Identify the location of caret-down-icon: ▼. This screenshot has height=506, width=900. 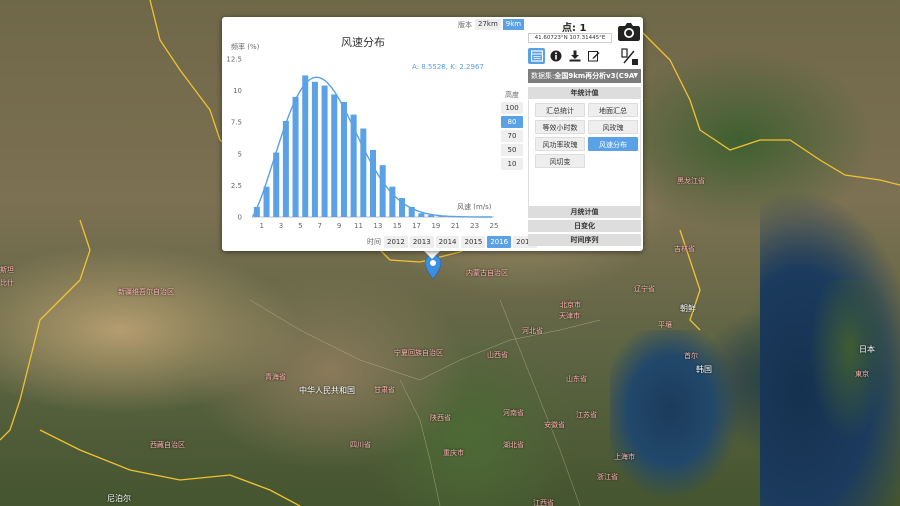
(635, 75).